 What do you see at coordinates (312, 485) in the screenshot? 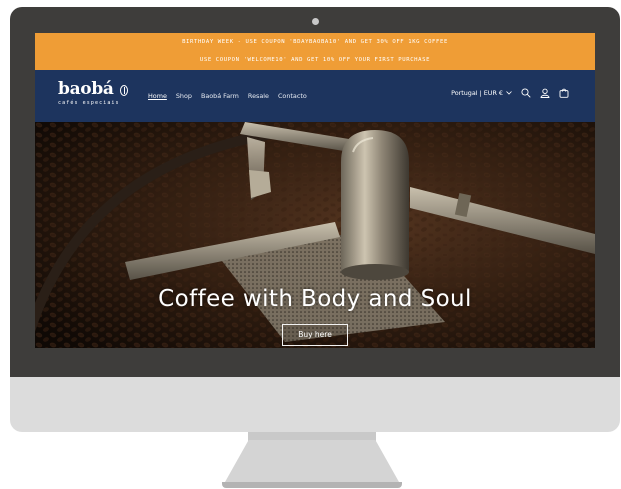
I see `monitor-stand-base` at bounding box center [312, 485].